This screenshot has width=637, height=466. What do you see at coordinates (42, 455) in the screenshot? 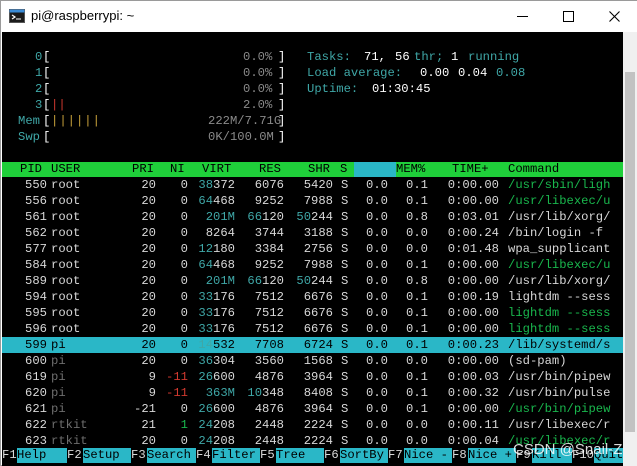
I see `fkey-help: Help` at bounding box center [42, 455].